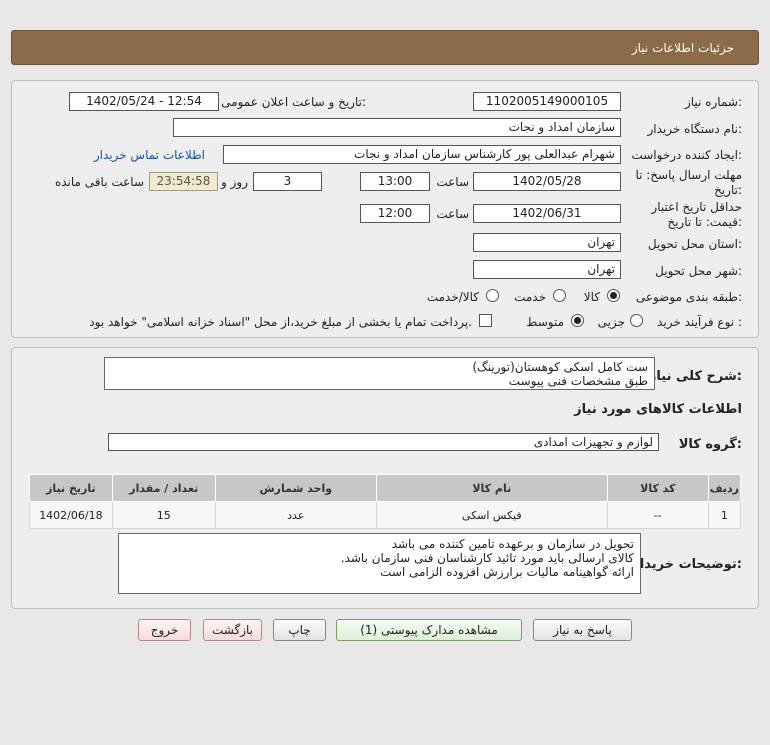  Describe the element at coordinates (682, 48) in the screenshot. I see `page-title: جزئیات اطلاعات نیاز` at that location.